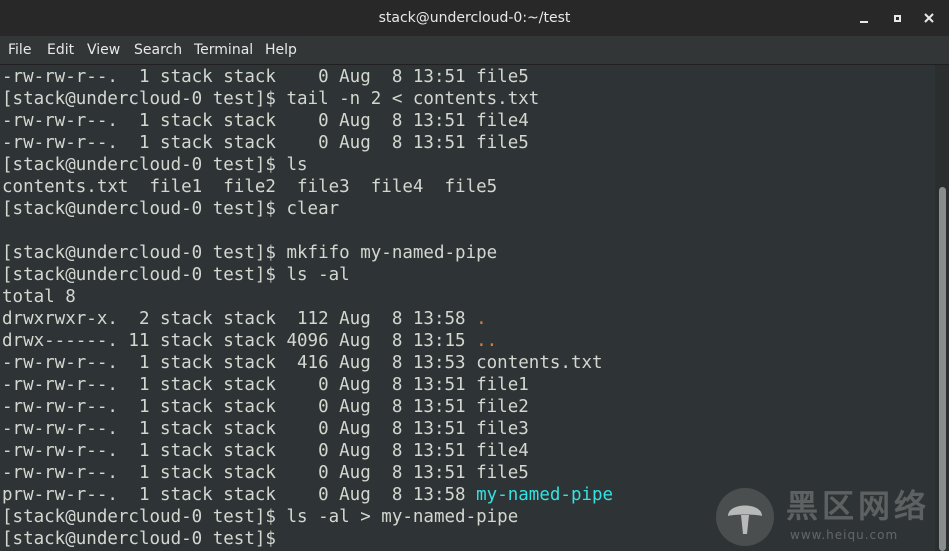  Describe the element at coordinates (545, 495) in the screenshot. I see `terminal-text-segment: my-named-pipe` at that location.